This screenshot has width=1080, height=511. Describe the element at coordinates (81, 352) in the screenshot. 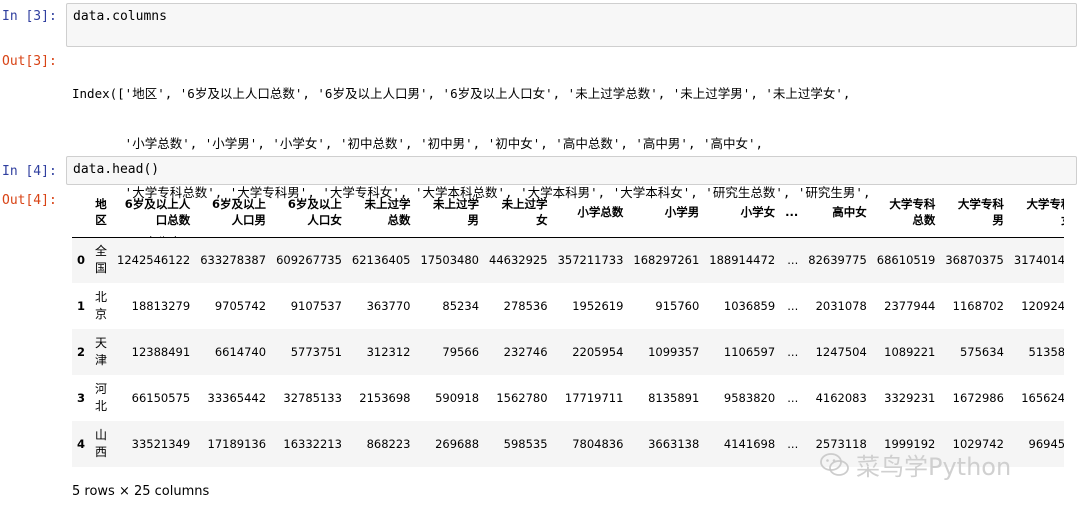

I see `row-index: 2` at that location.